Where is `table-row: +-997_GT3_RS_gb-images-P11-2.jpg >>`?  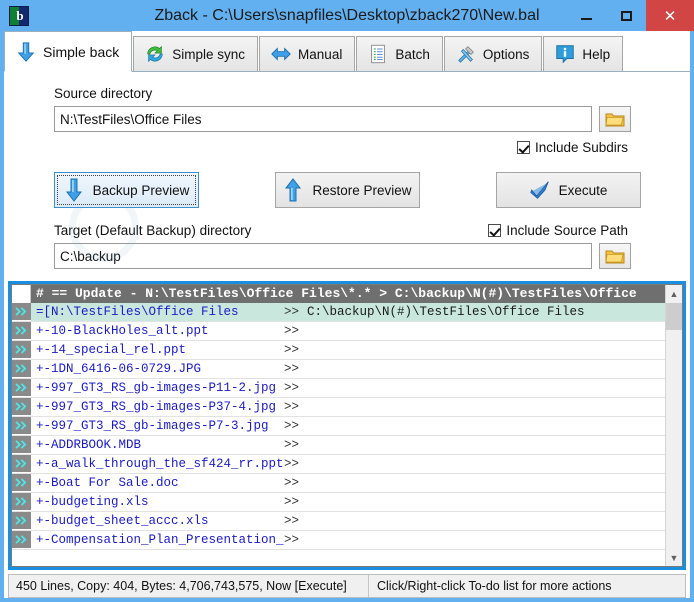
table-row: +-997_GT3_RS_gb-images-P11-2.jpg >> is located at coordinates (338, 388).